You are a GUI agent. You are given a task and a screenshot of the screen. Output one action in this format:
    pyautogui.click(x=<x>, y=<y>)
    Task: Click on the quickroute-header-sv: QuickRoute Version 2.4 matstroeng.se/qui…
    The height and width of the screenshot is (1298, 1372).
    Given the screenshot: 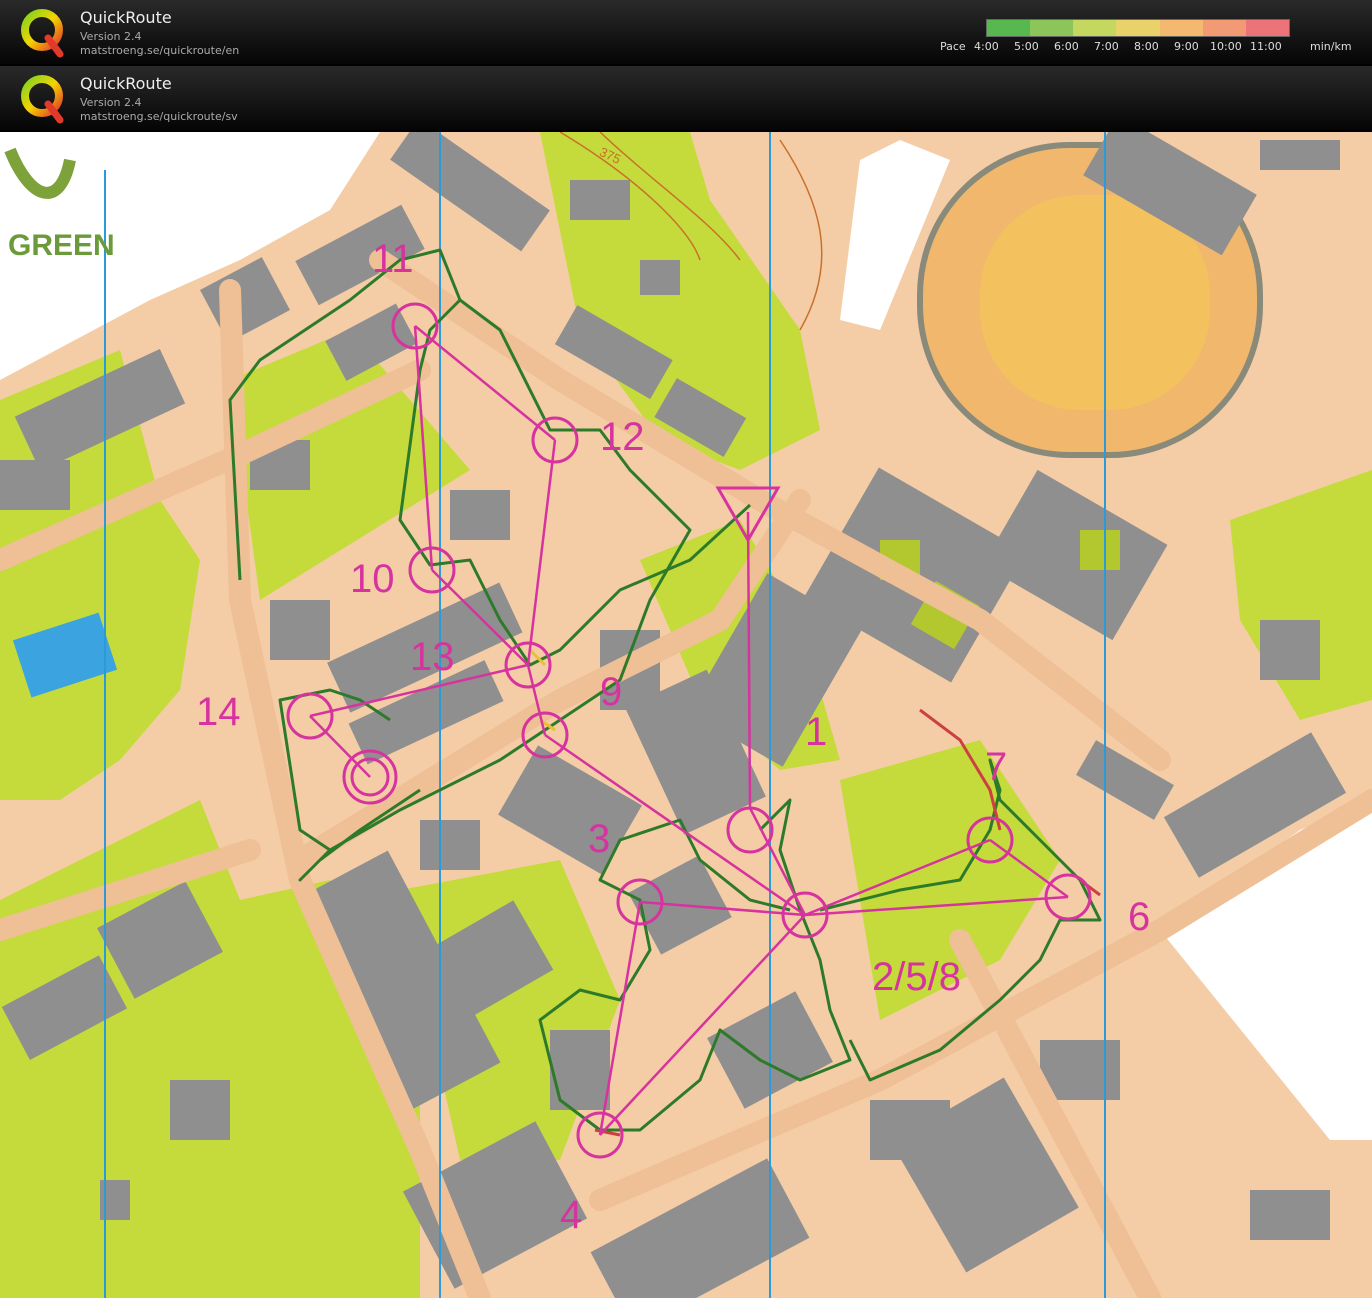 What is the action you would take?
    pyautogui.click(x=686, y=98)
    